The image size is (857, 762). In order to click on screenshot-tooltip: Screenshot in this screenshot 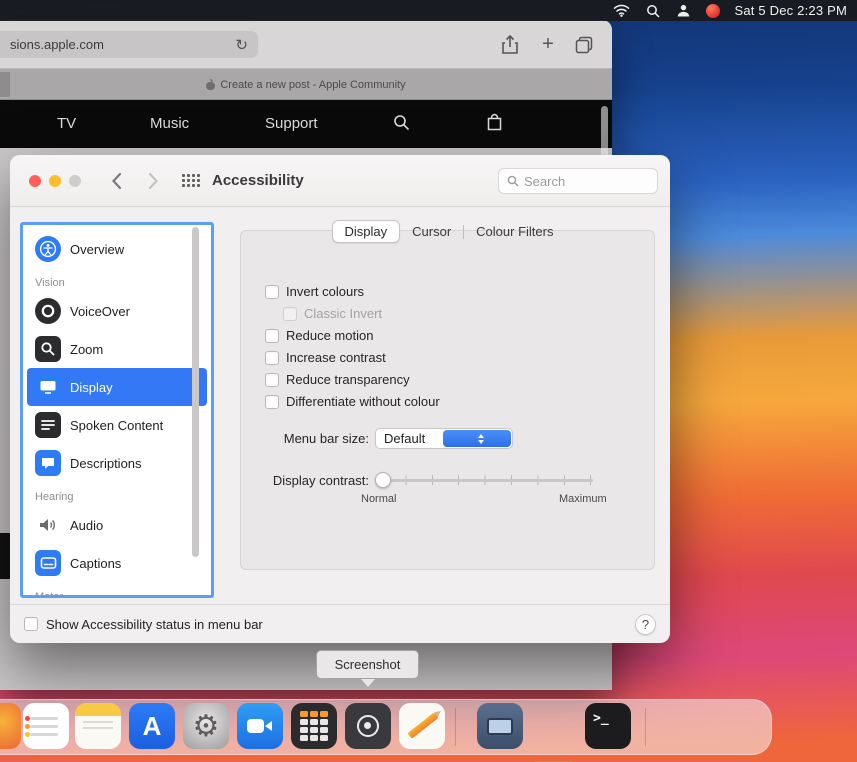, I will do `click(367, 668)`.